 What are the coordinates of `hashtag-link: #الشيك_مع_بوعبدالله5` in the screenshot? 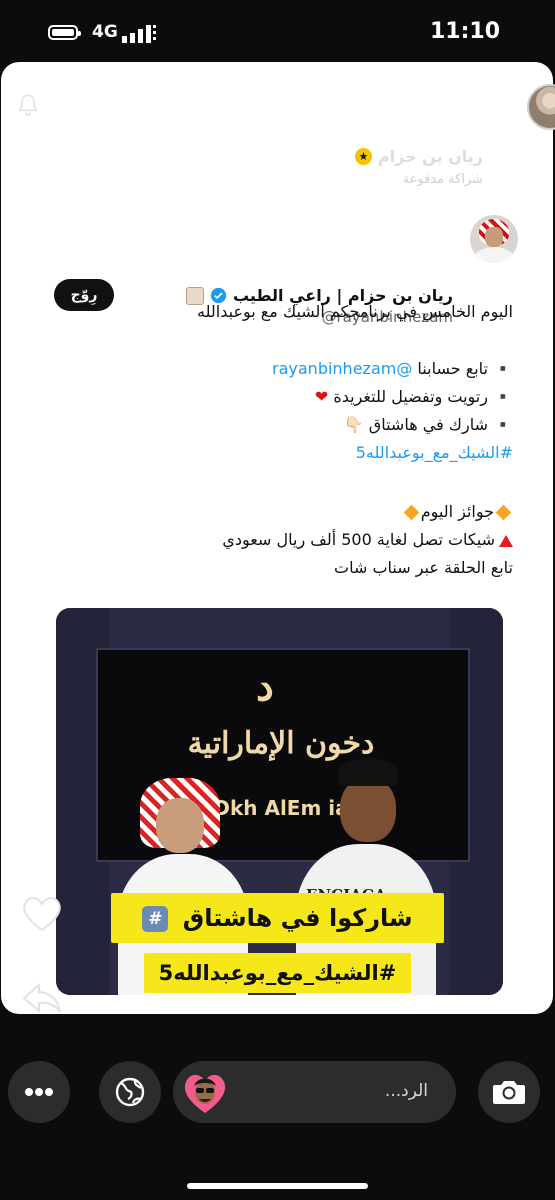 It's located at (434, 452).